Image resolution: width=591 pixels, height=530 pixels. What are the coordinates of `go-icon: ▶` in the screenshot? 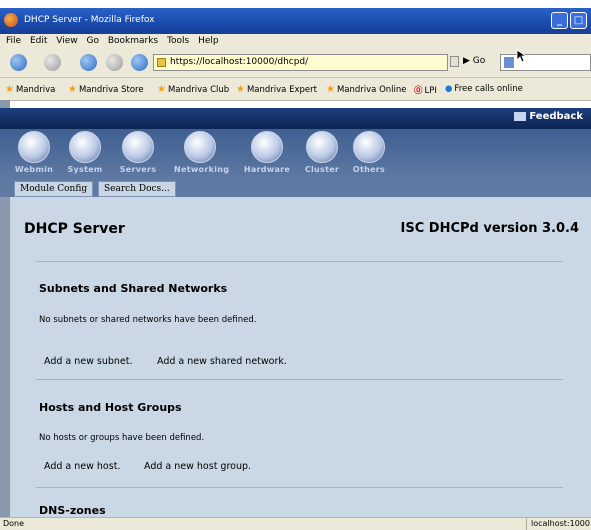 It's located at (468, 61).